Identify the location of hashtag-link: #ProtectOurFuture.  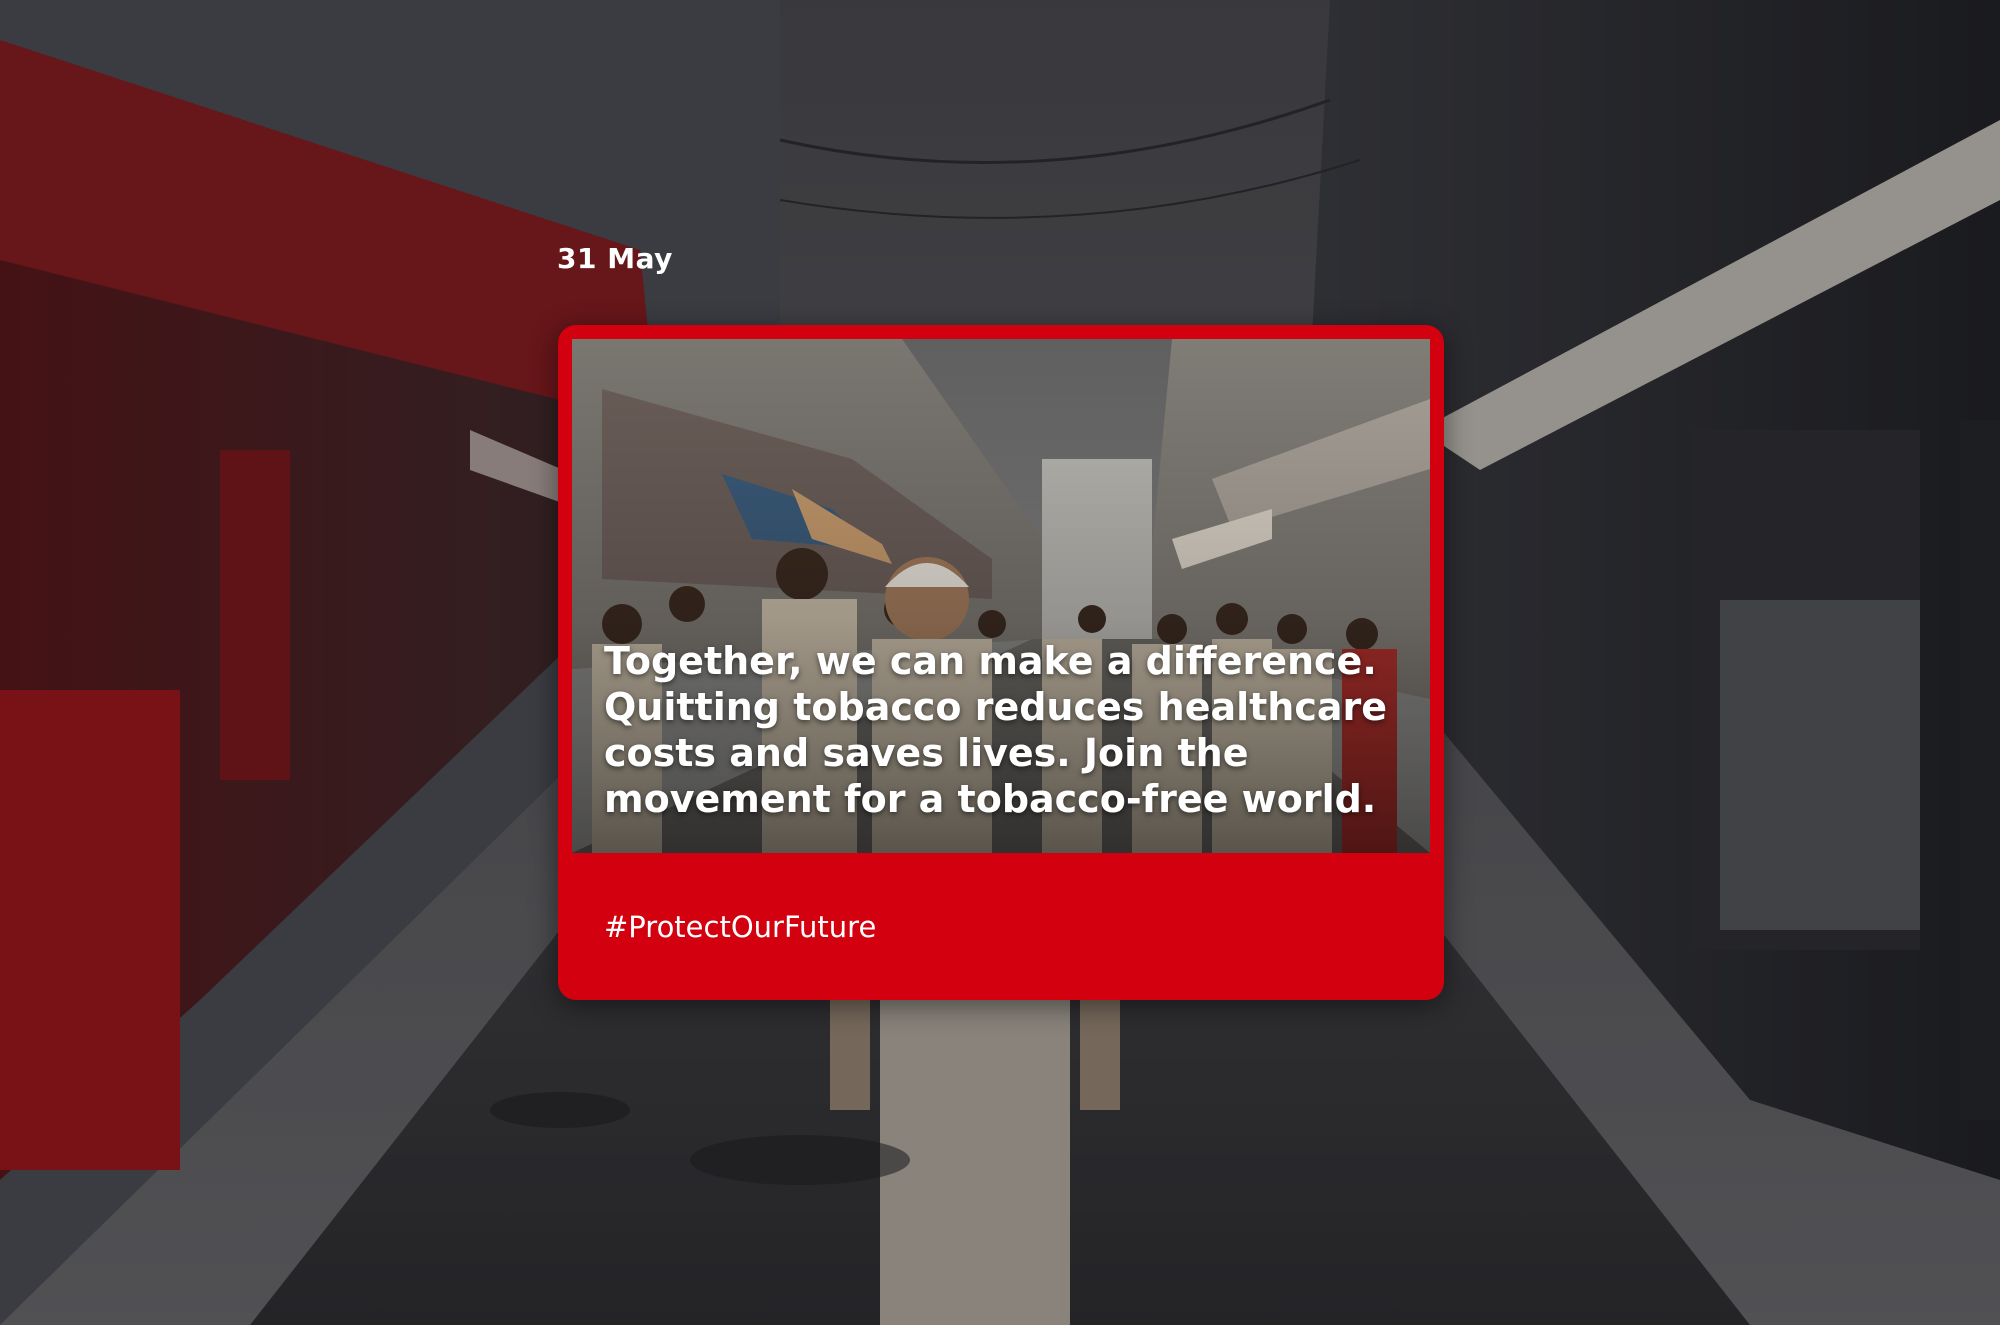
(740, 927).